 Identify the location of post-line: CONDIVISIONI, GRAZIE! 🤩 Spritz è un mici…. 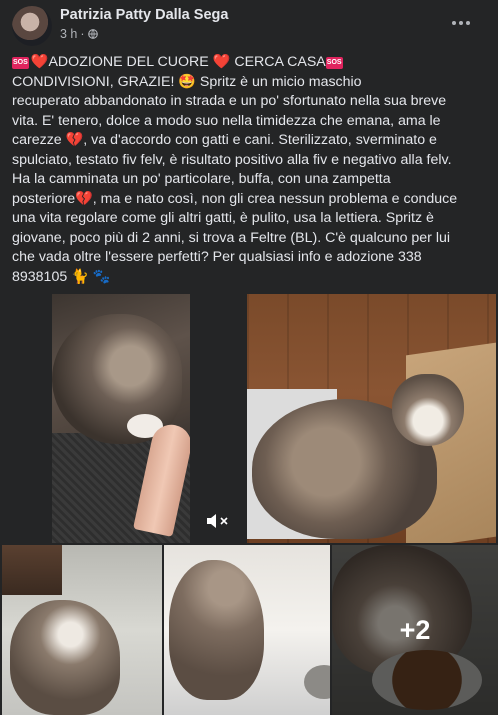
(187, 81).